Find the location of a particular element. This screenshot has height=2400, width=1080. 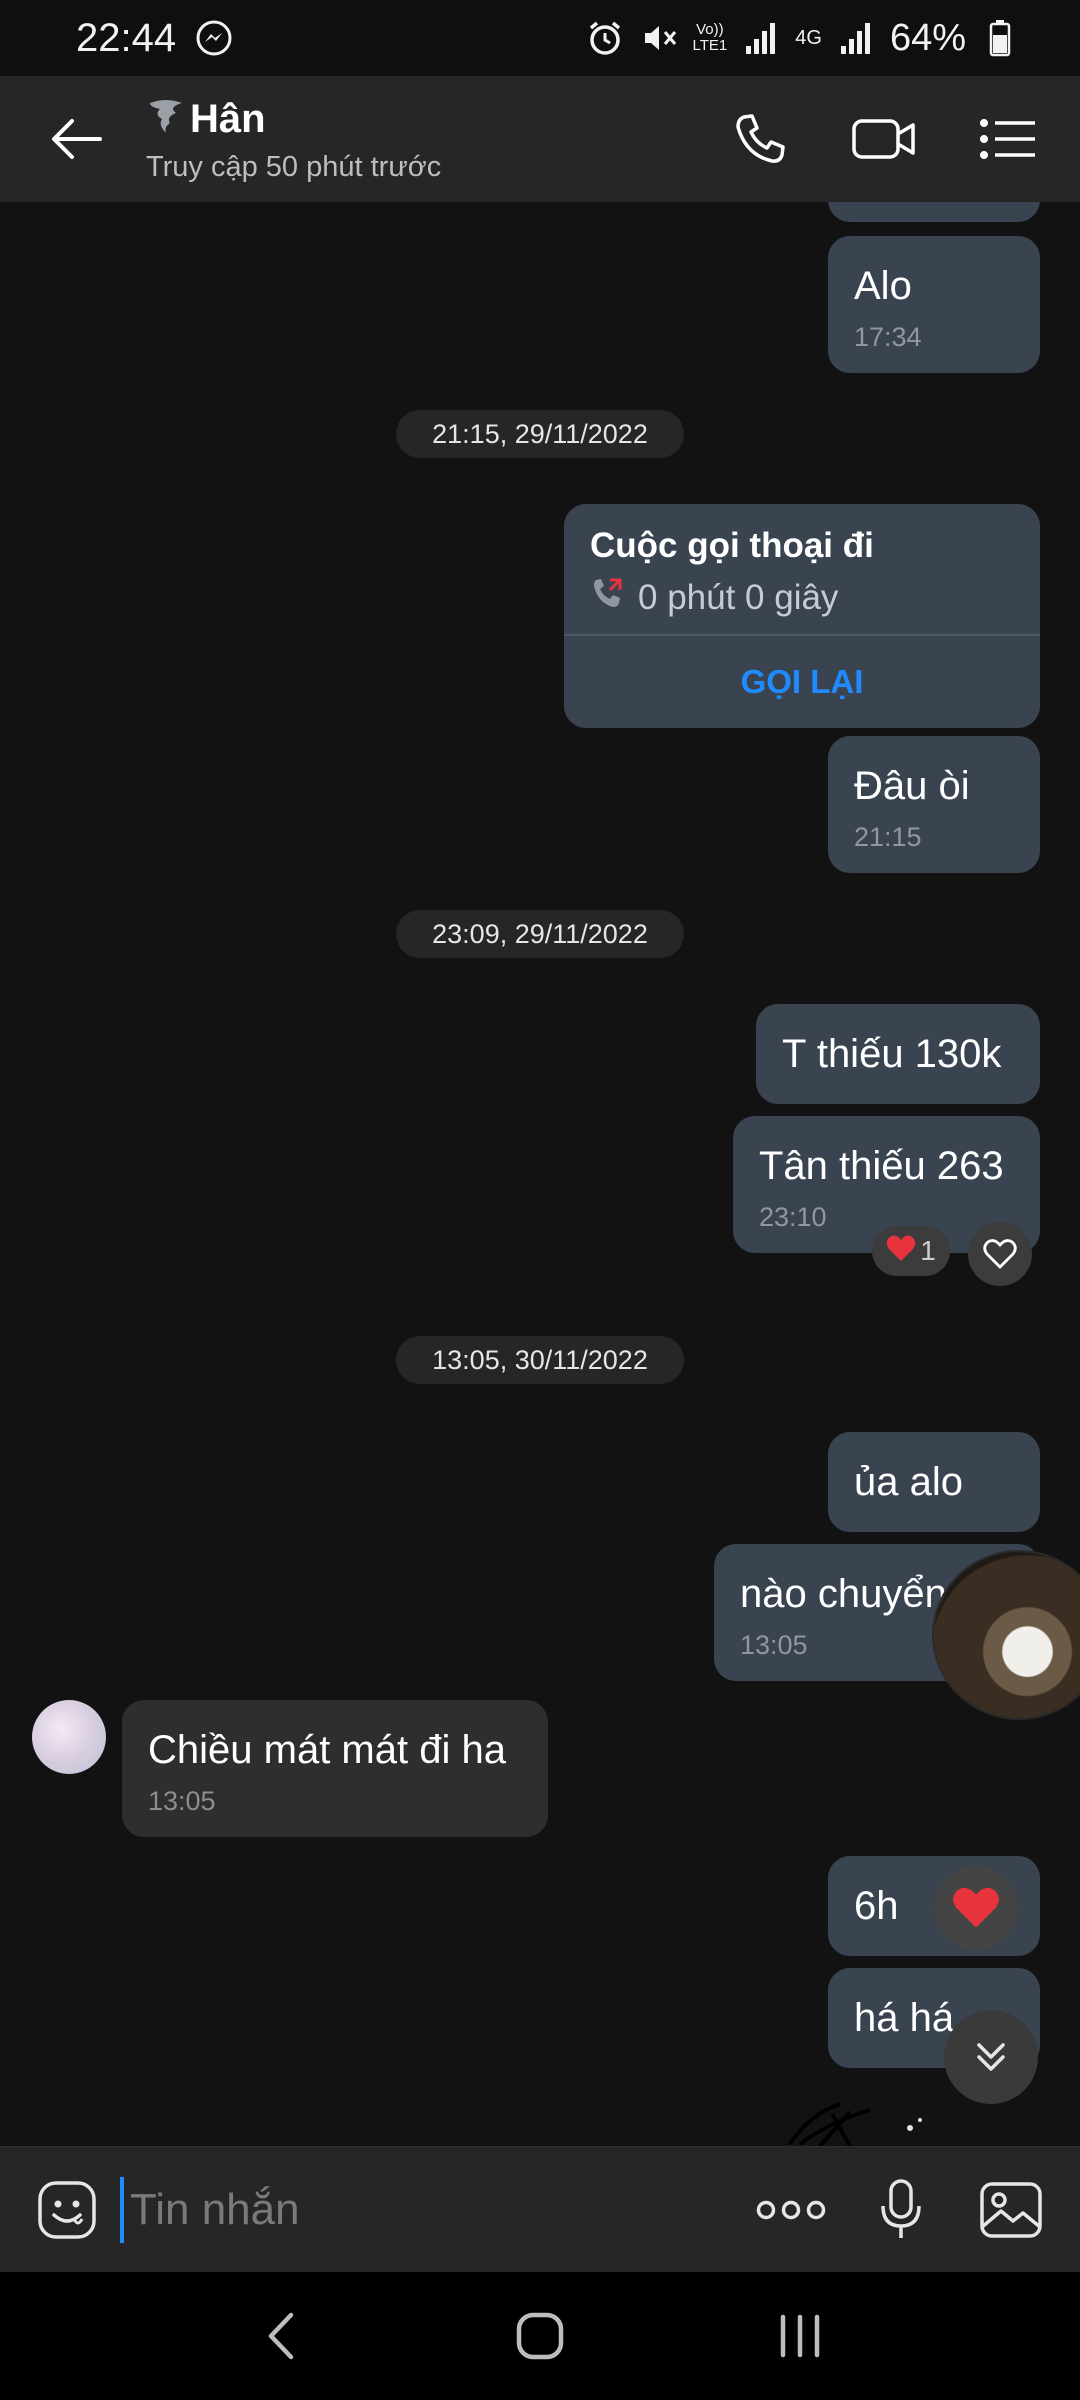

message-bubble: T thiếu 130k is located at coordinates (898, 1054).